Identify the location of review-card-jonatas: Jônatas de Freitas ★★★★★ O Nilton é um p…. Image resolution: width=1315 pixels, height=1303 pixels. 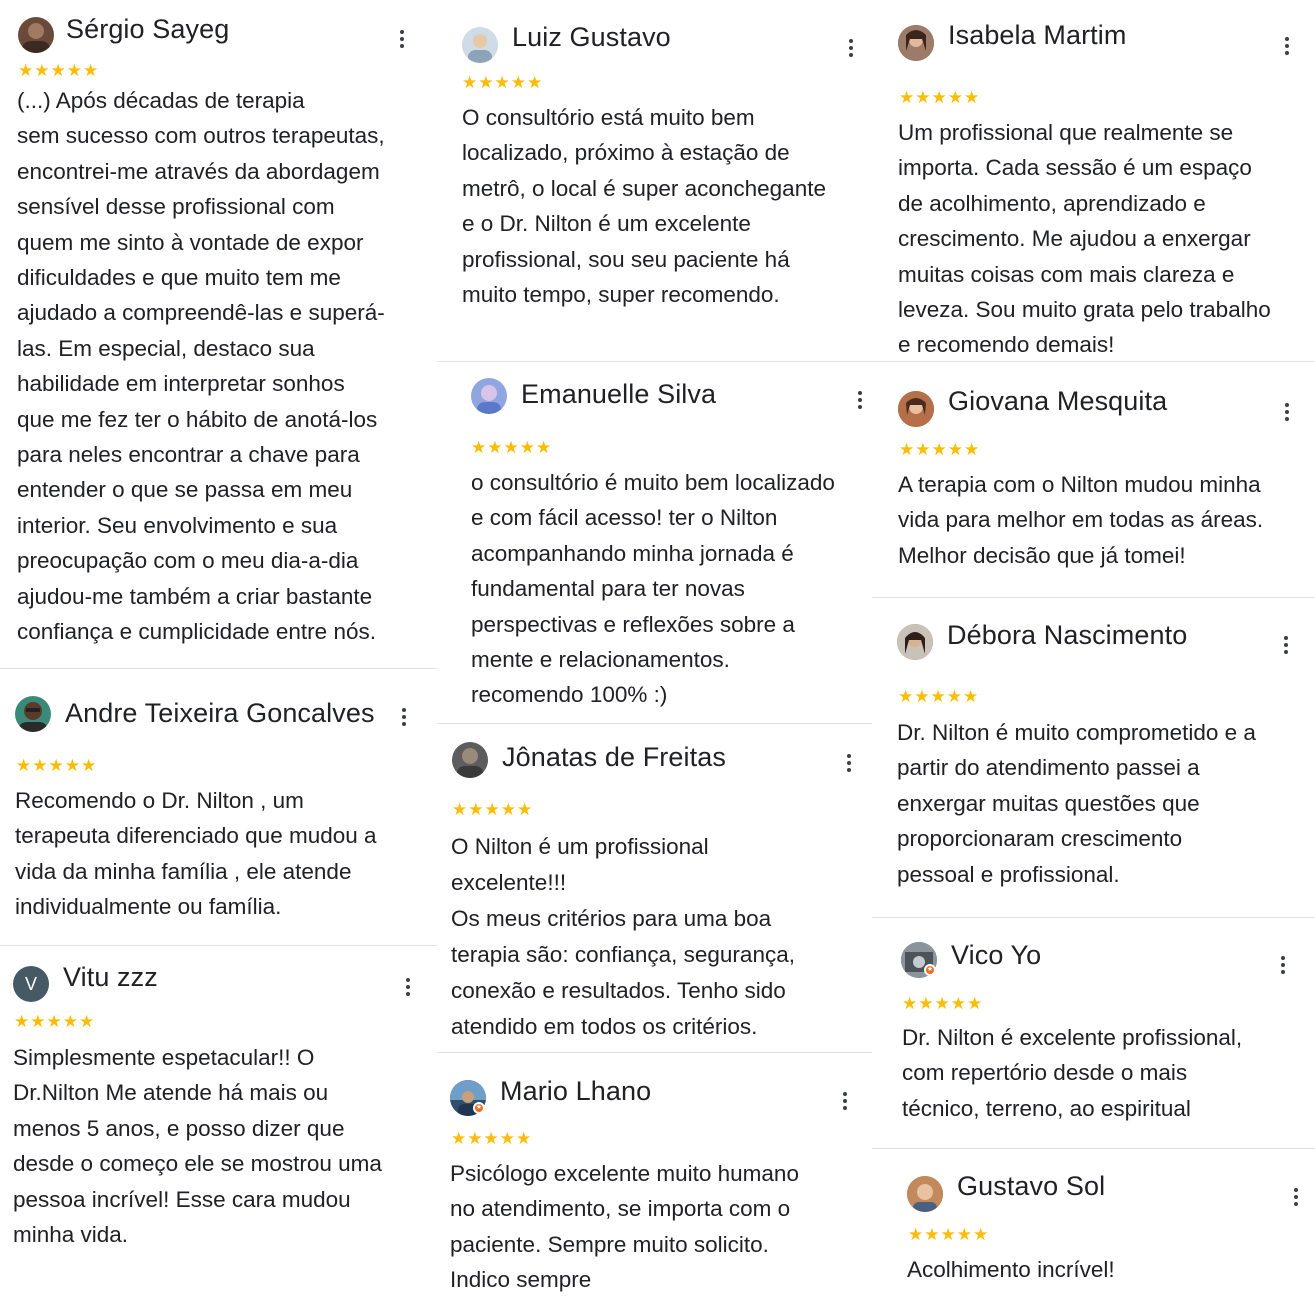
(654, 888).